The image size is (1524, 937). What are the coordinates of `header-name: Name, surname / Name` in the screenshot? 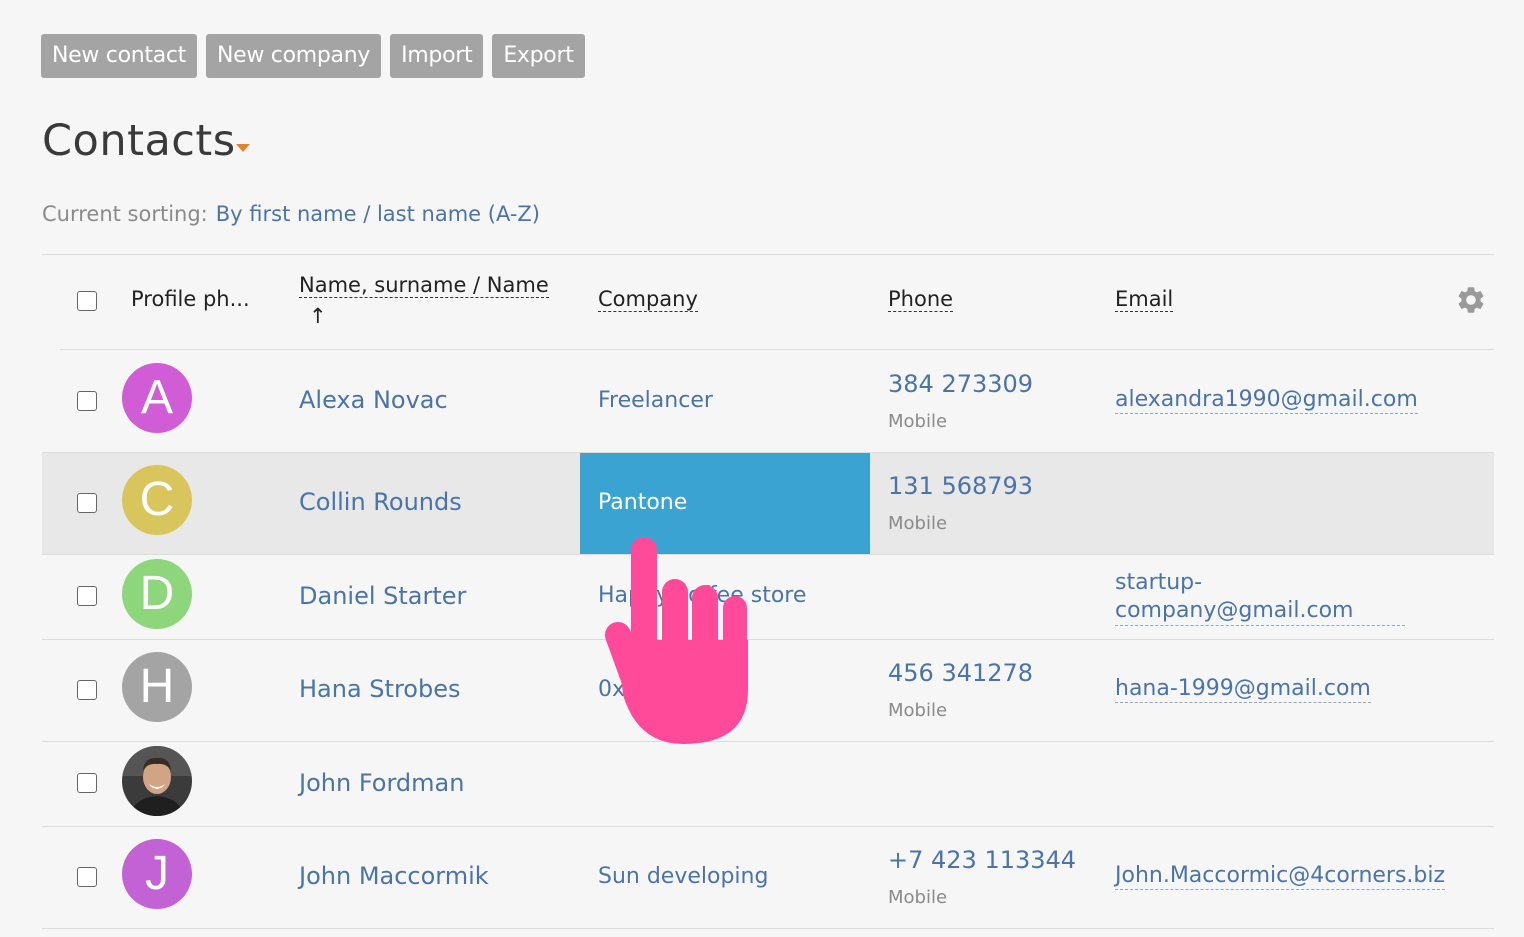 It's located at (424, 285).